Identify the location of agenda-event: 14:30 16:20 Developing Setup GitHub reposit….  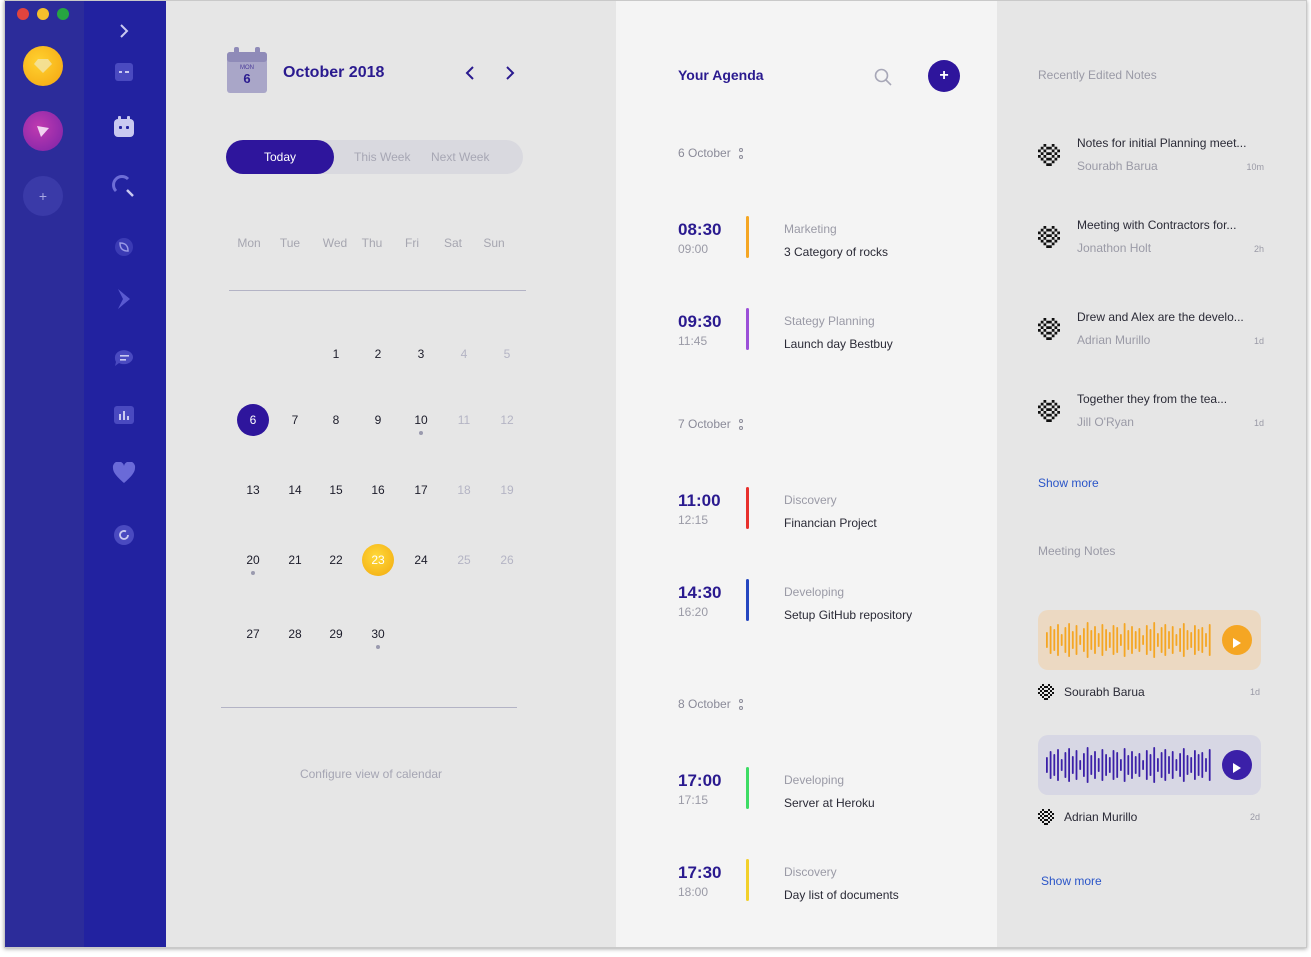
(828, 606).